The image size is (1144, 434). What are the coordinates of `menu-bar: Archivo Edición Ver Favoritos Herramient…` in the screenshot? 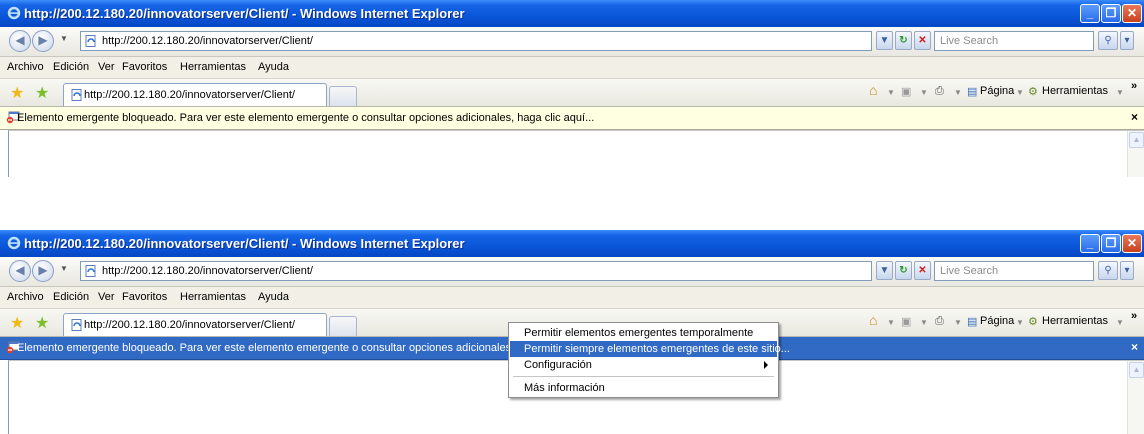 It's located at (572, 68).